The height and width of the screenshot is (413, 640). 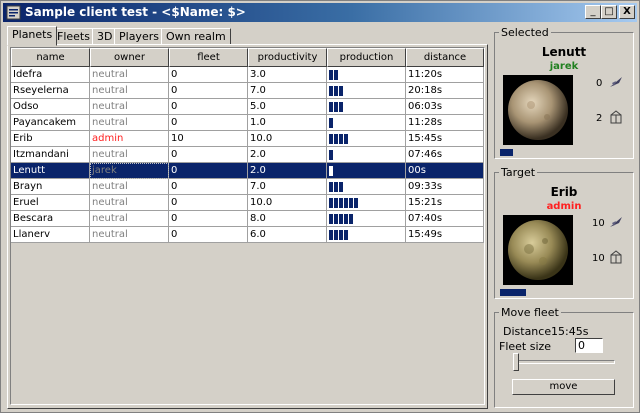 What do you see at coordinates (518, 172) in the screenshot?
I see `target-legend: Target` at bounding box center [518, 172].